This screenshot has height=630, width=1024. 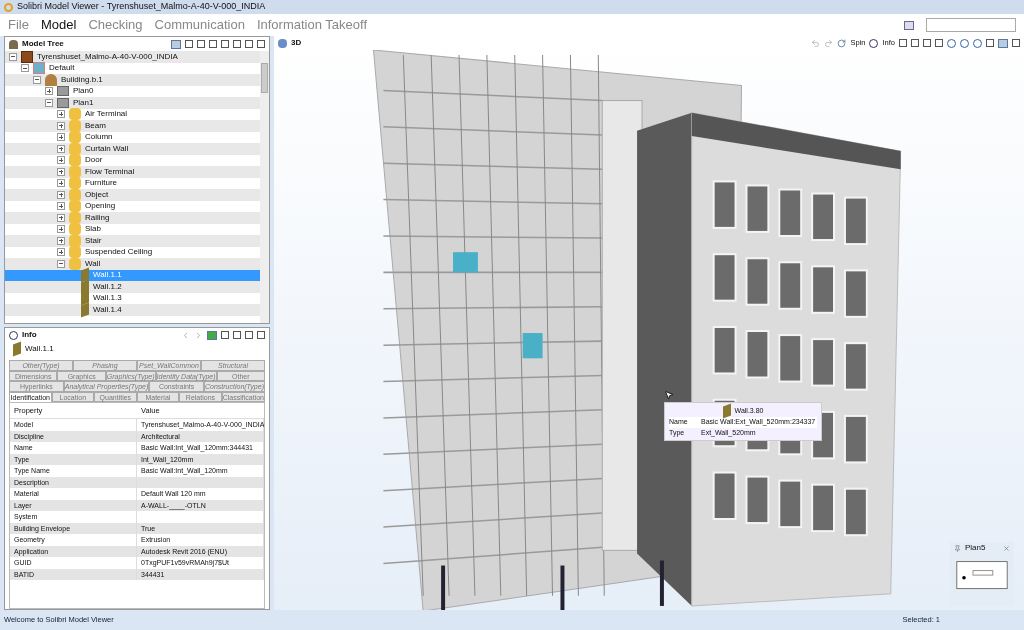 I want to click on tree-label: Wall.1.1, so click(x=107, y=275).